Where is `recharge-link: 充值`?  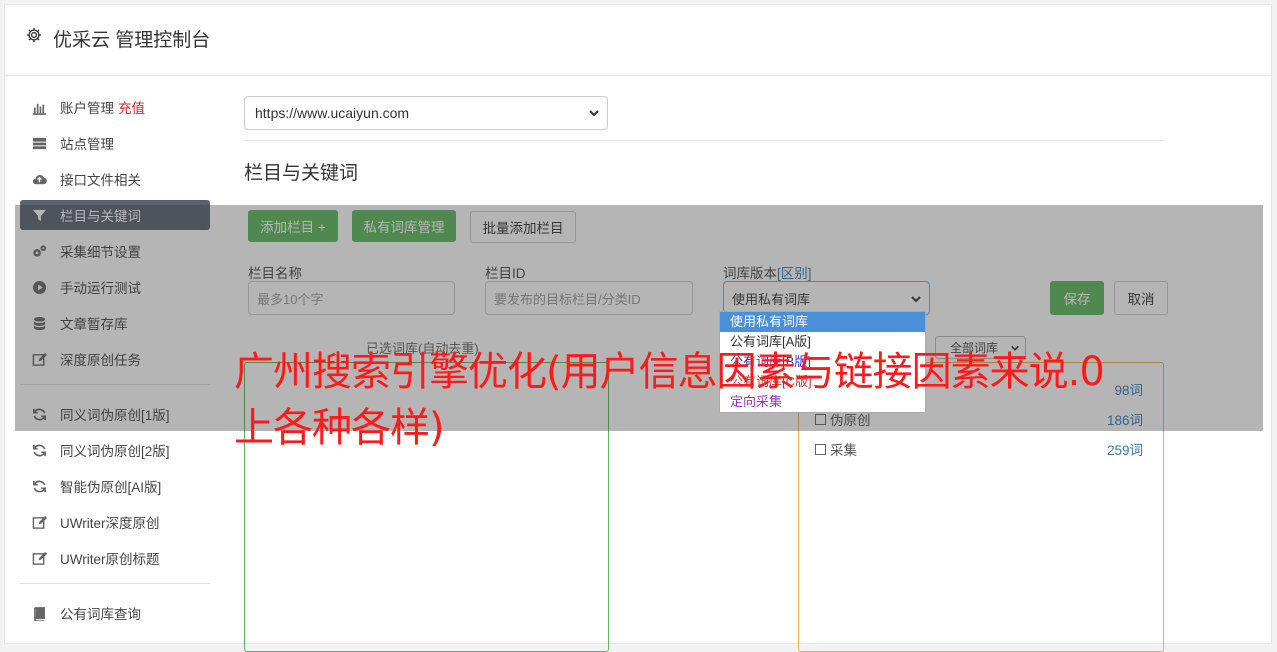
recharge-link: 充值 is located at coordinates (131, 107).